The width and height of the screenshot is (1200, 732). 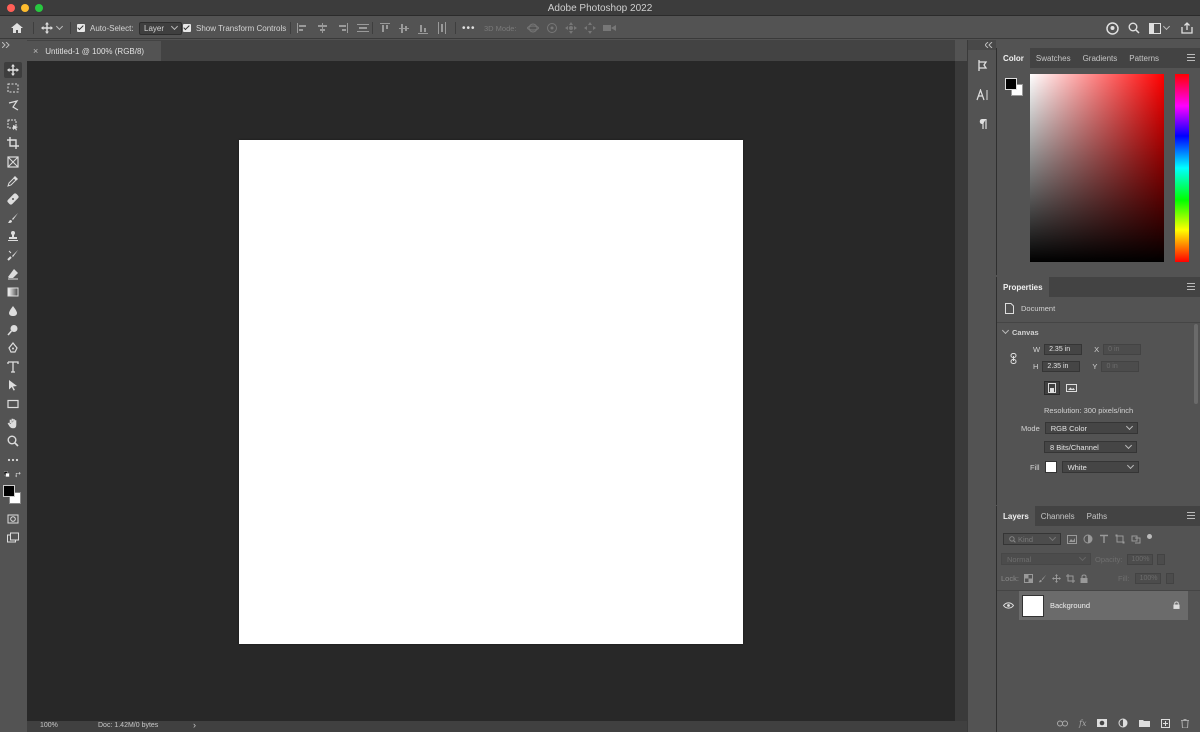 What do you see at coordinates (342, 28) in the screenshot?
I see `align-right-icon` at bounding box center [342, 28].